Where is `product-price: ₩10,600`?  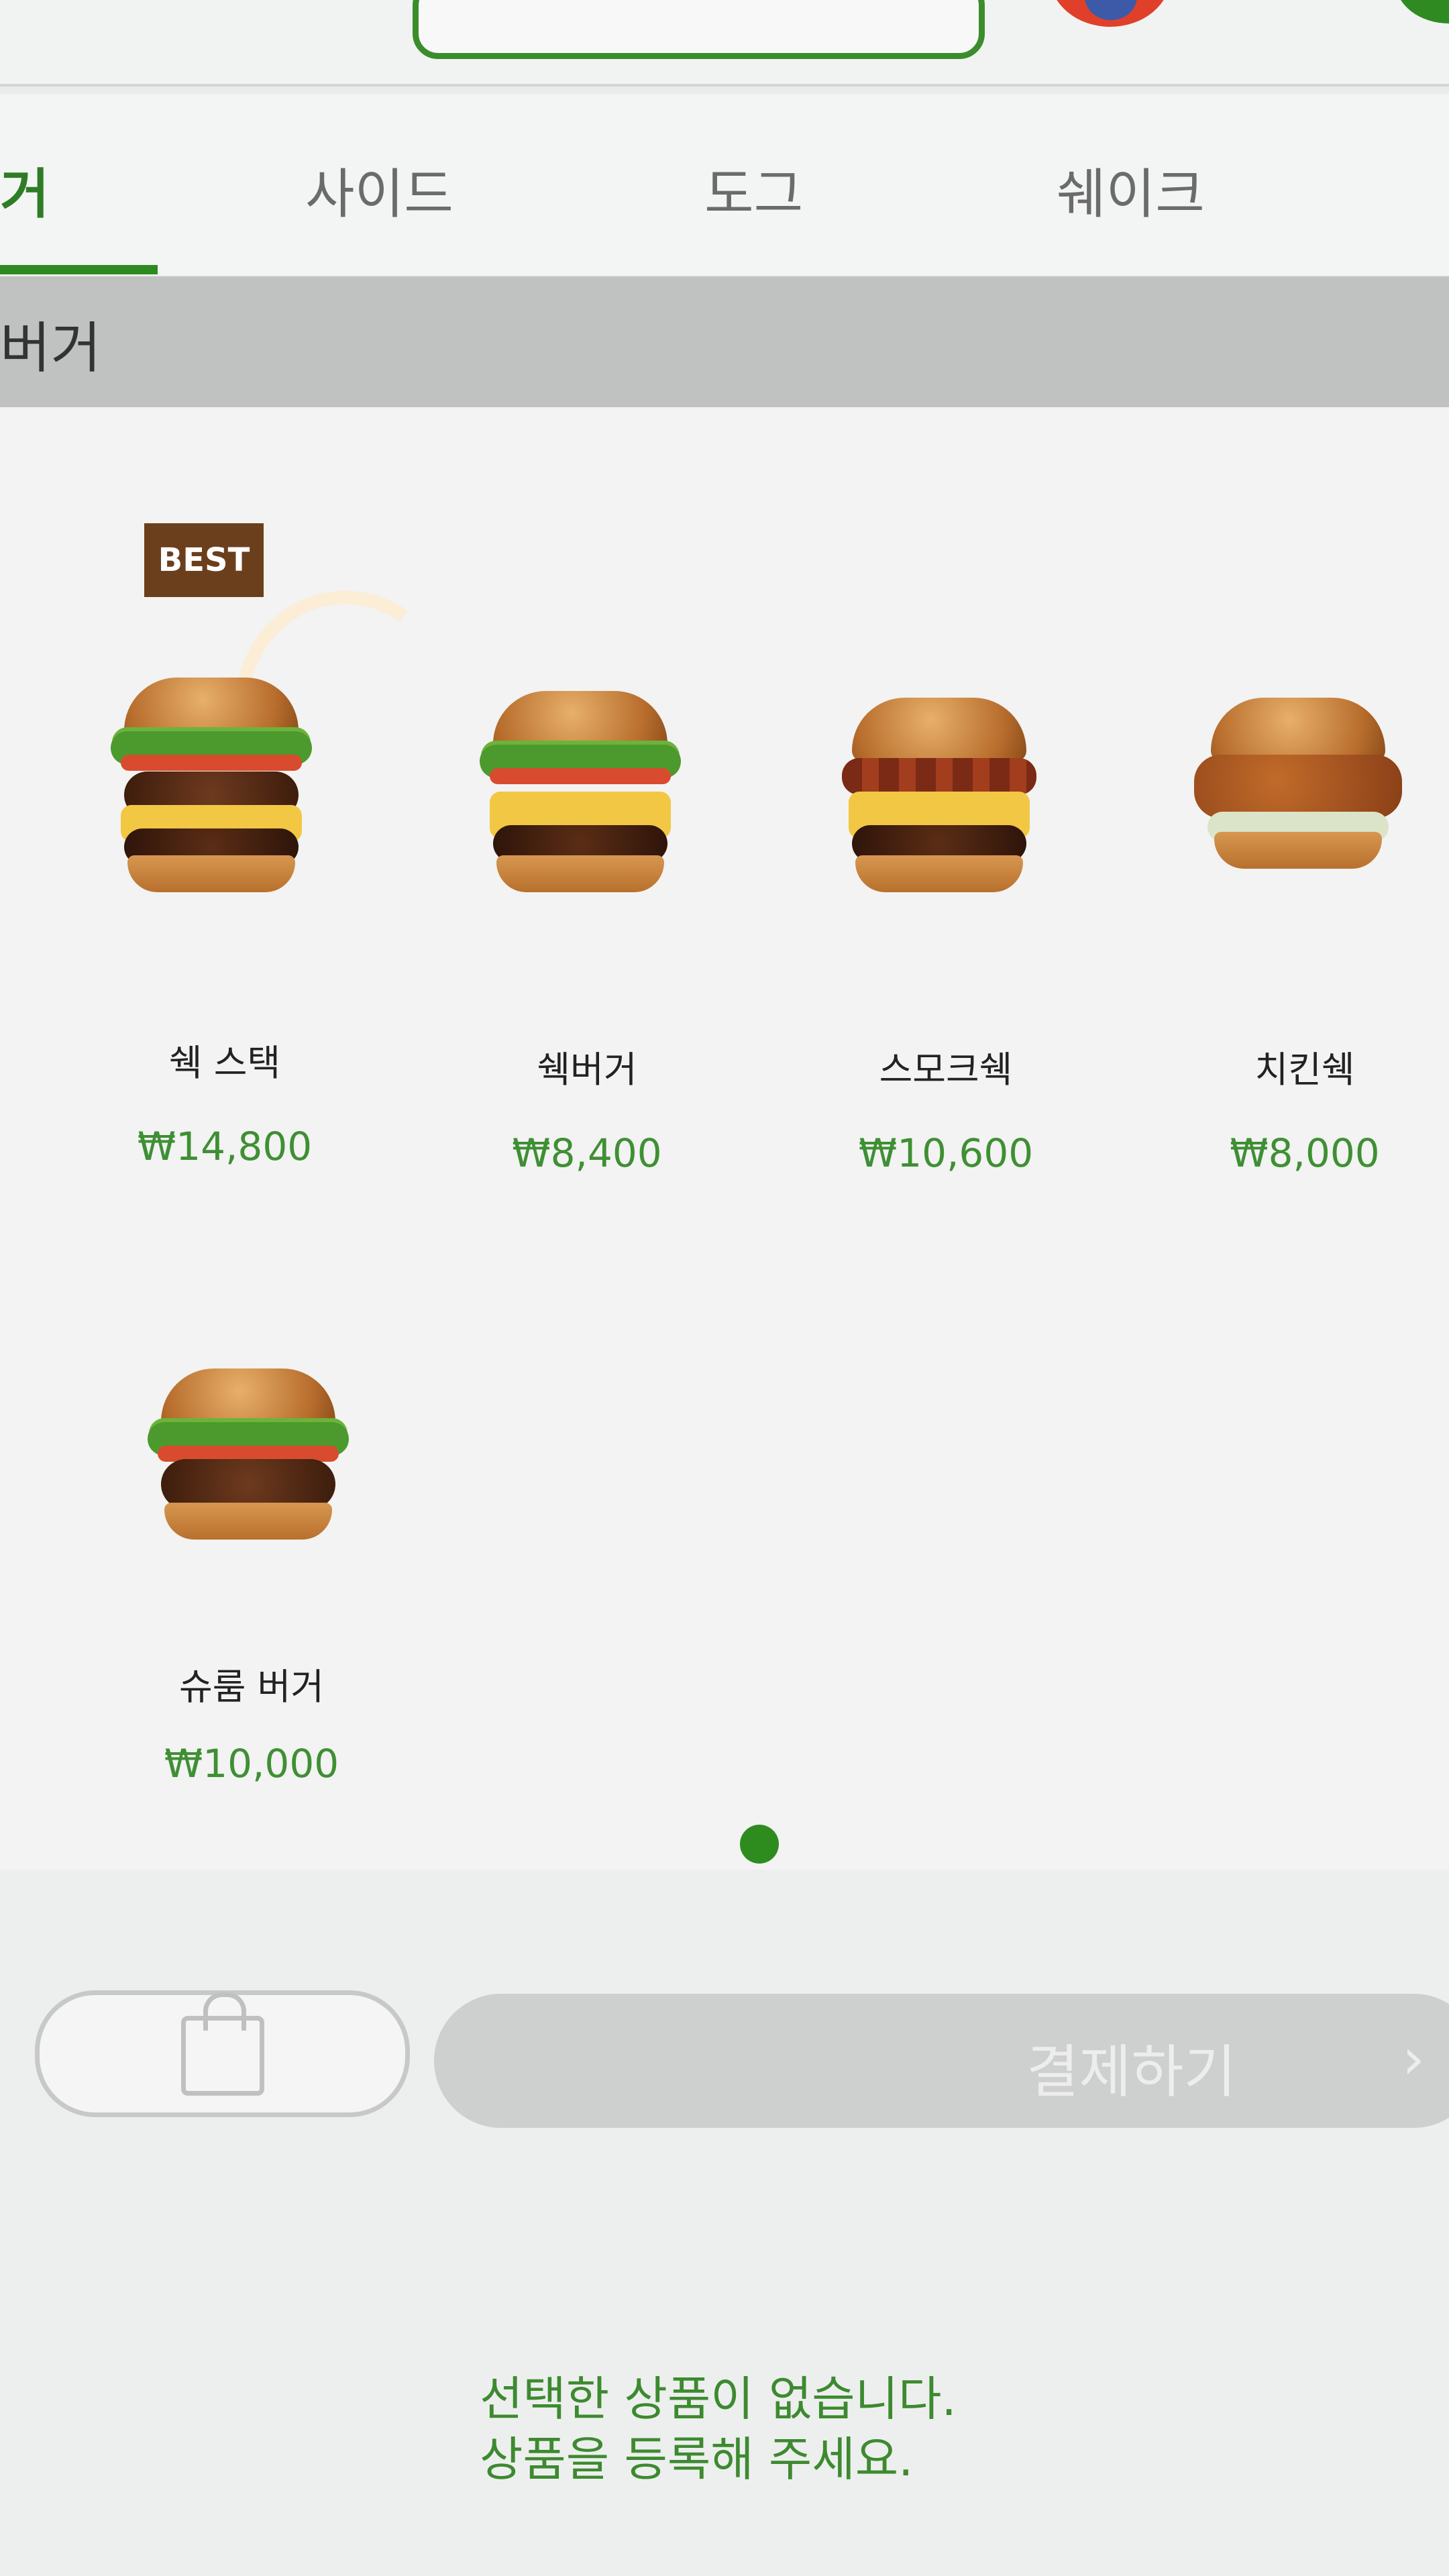
product-price: ₩10,600 is located at coordinates (946, 1153).